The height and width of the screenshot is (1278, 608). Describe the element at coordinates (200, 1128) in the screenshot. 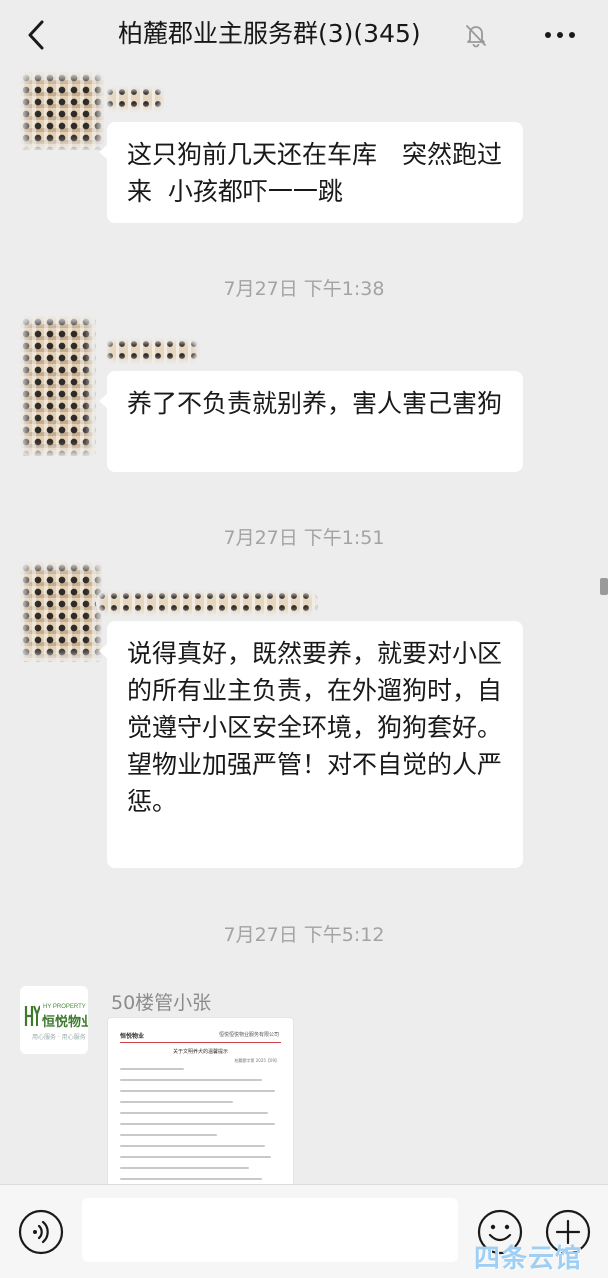

I see `document-body` at that location.